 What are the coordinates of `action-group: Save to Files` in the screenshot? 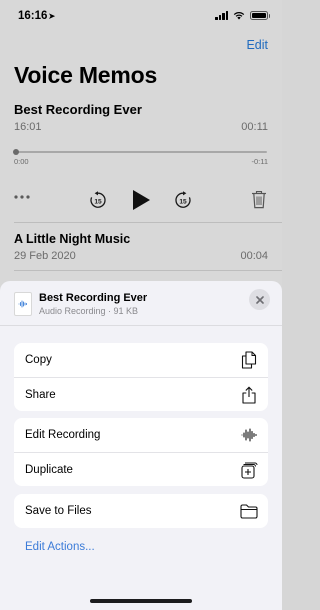 It's located at (141, 511).